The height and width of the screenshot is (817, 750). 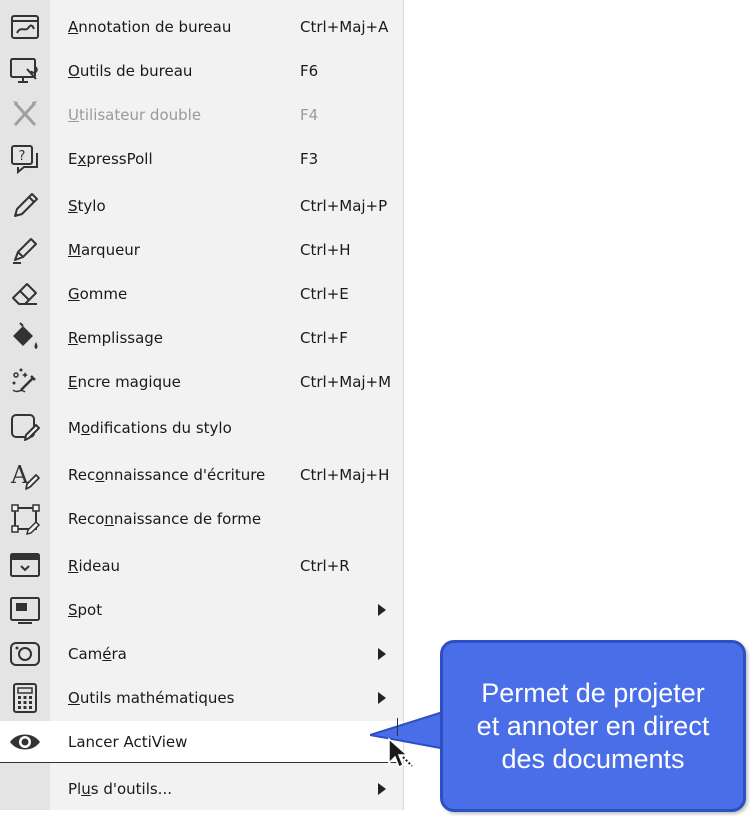 I want to click on menu-item-label: Reconnaissance de forme, so click(x=165, y=519).